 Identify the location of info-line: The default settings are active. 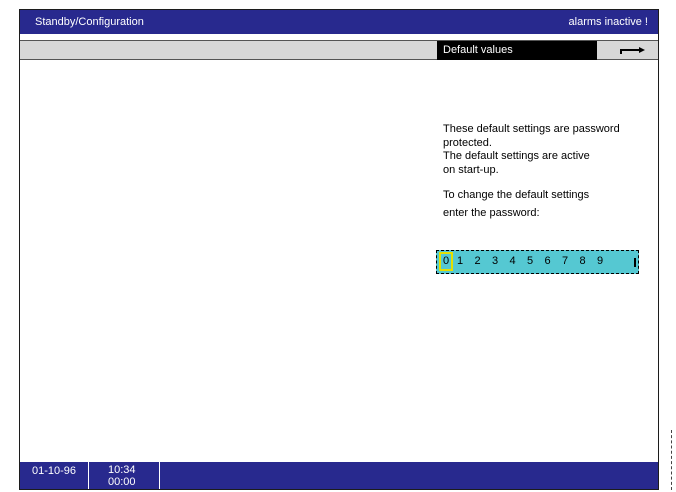
(516, 156).